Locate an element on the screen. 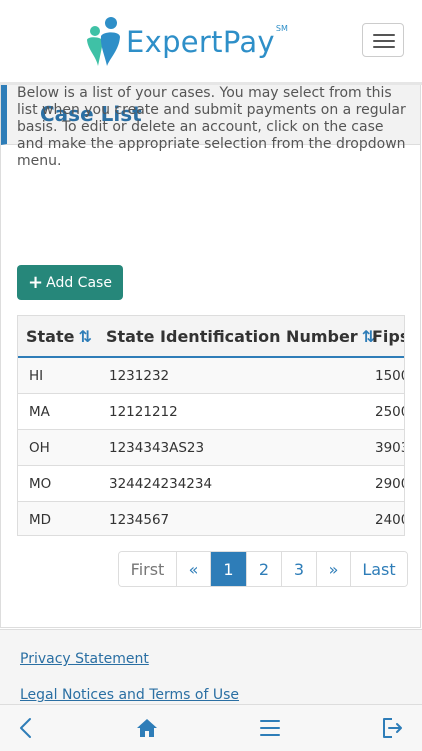  cell-state-id: 12121212 is located at coordinates (231, 411).